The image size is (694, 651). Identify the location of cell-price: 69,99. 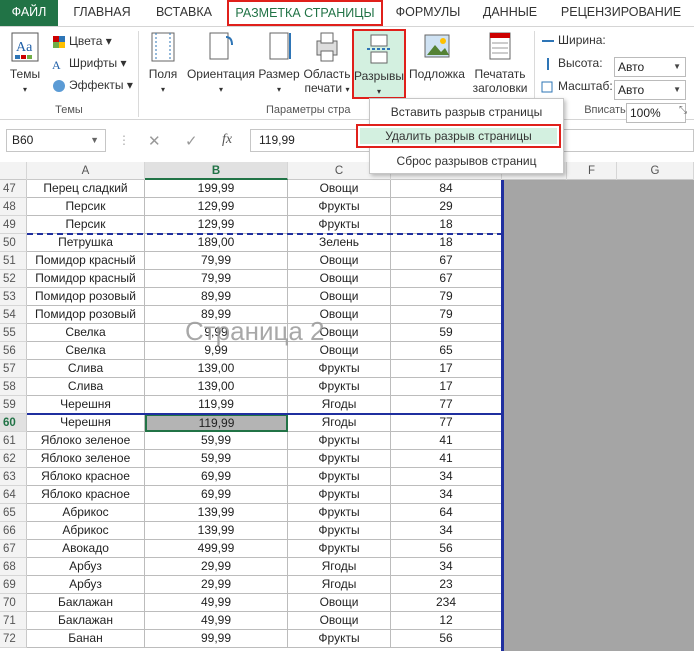
(216, 477).